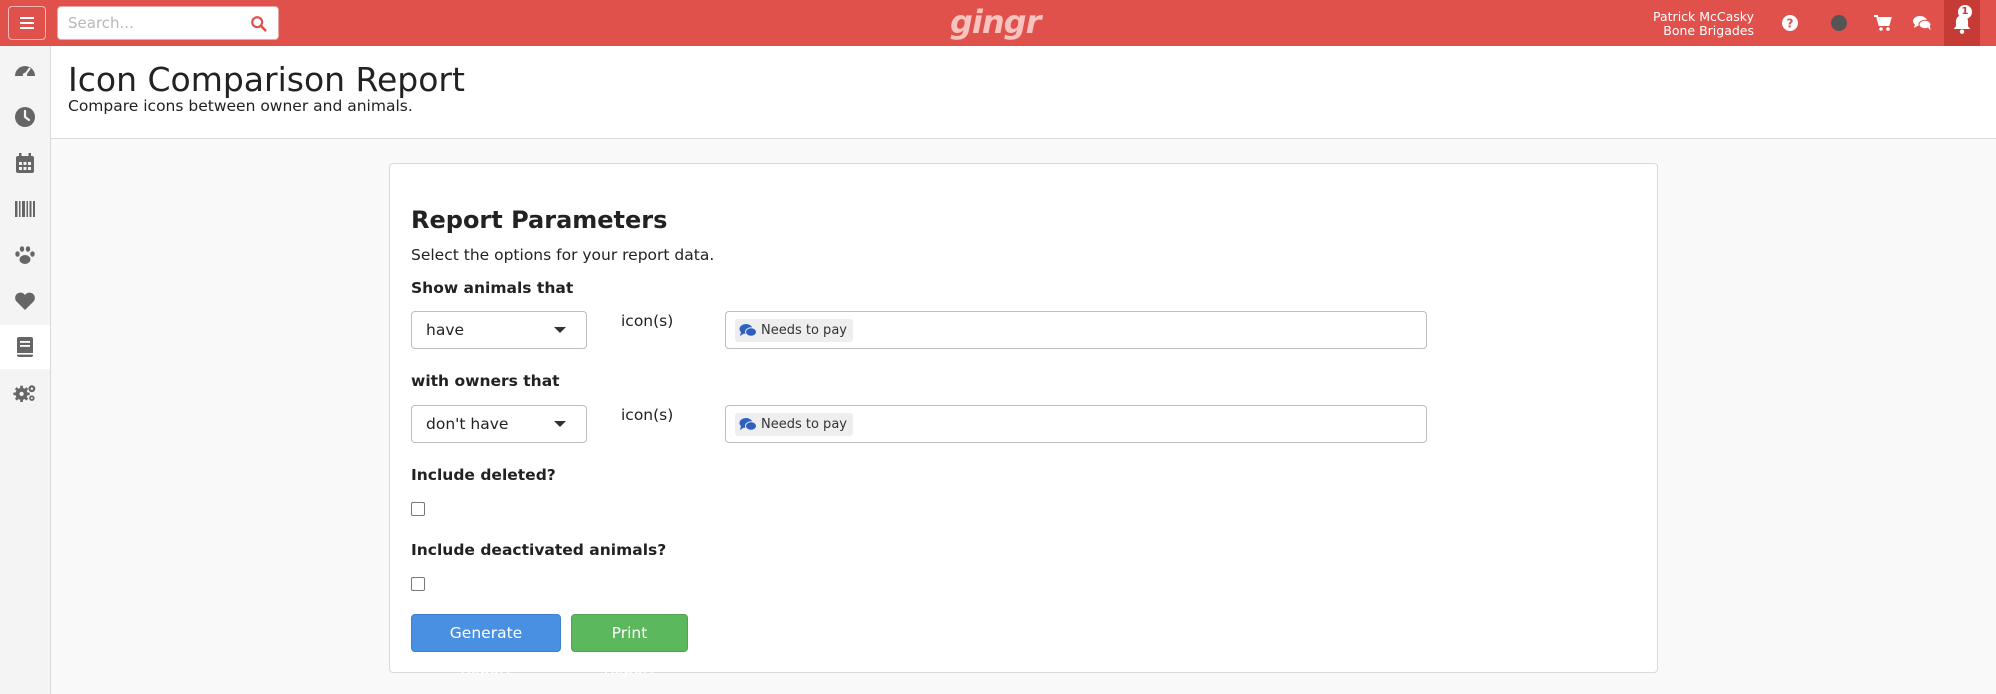 This screenshot has width=1996, height=694. I want to click on dashboard-gauge-icon, so click(25, 72).